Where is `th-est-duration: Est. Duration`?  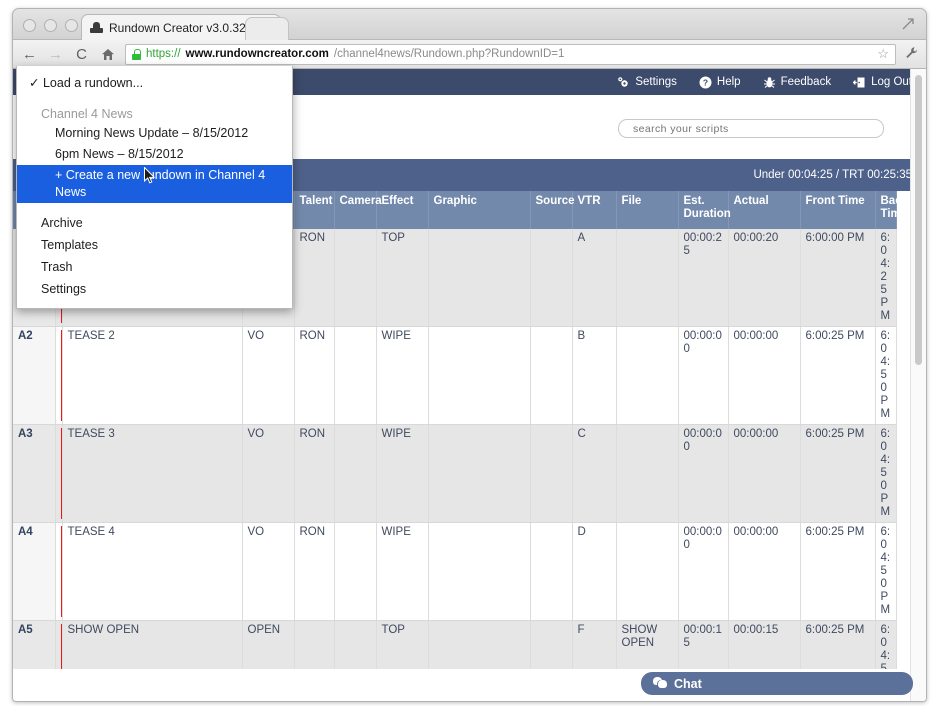 th-est-duration: Est. Duration is located at coordinates (704, 210).